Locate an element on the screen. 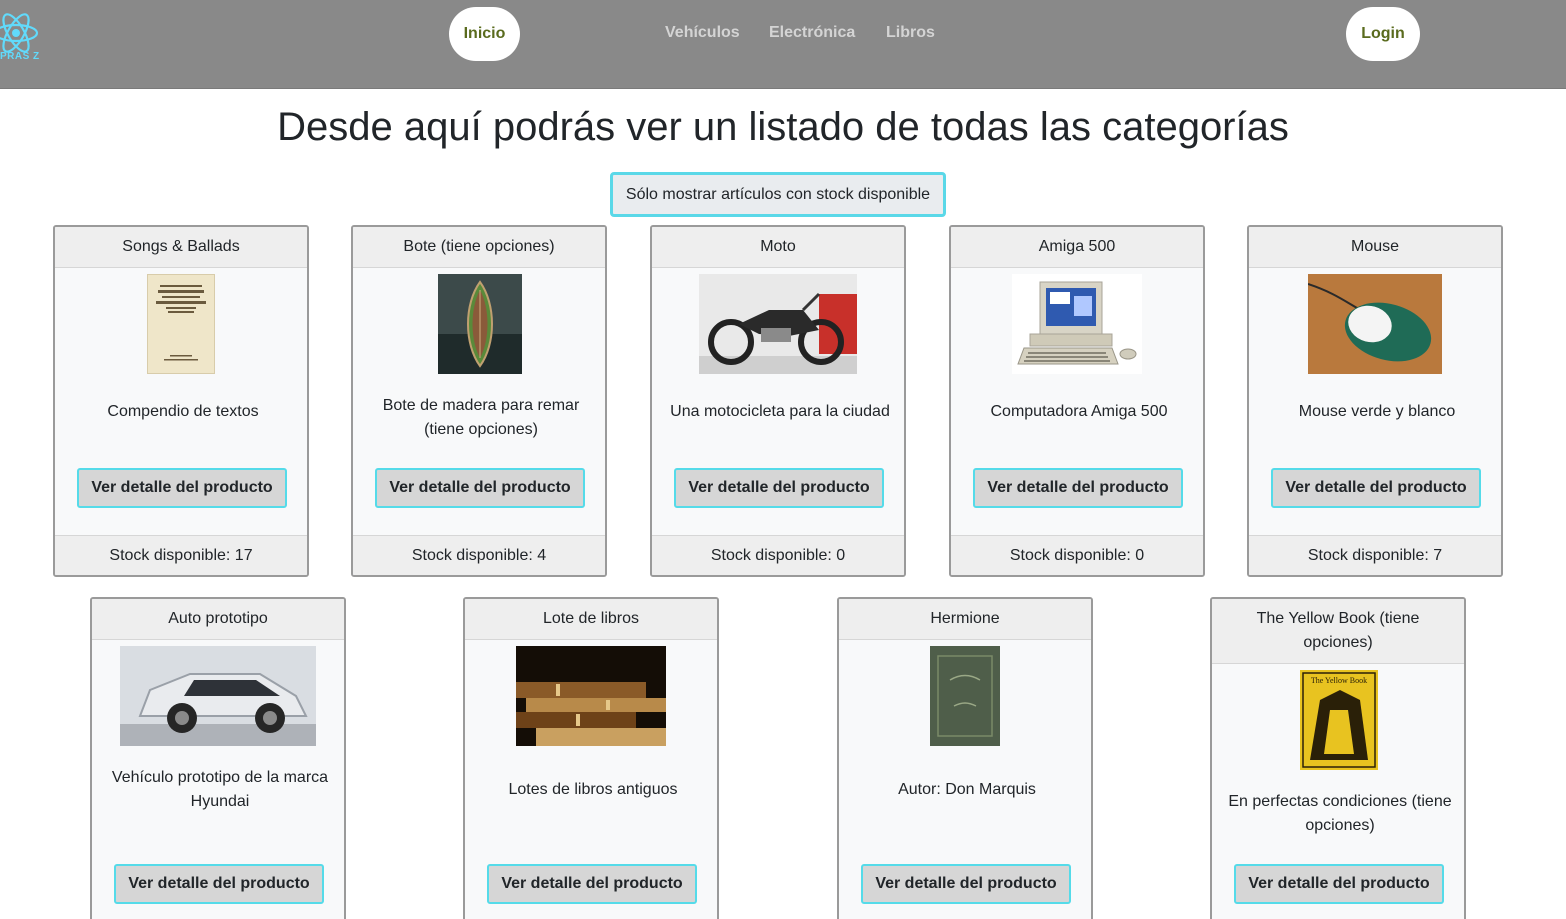 The width and height of the screenshot is (1566, 919). mouse-image is located at coordinates (1375, 324).